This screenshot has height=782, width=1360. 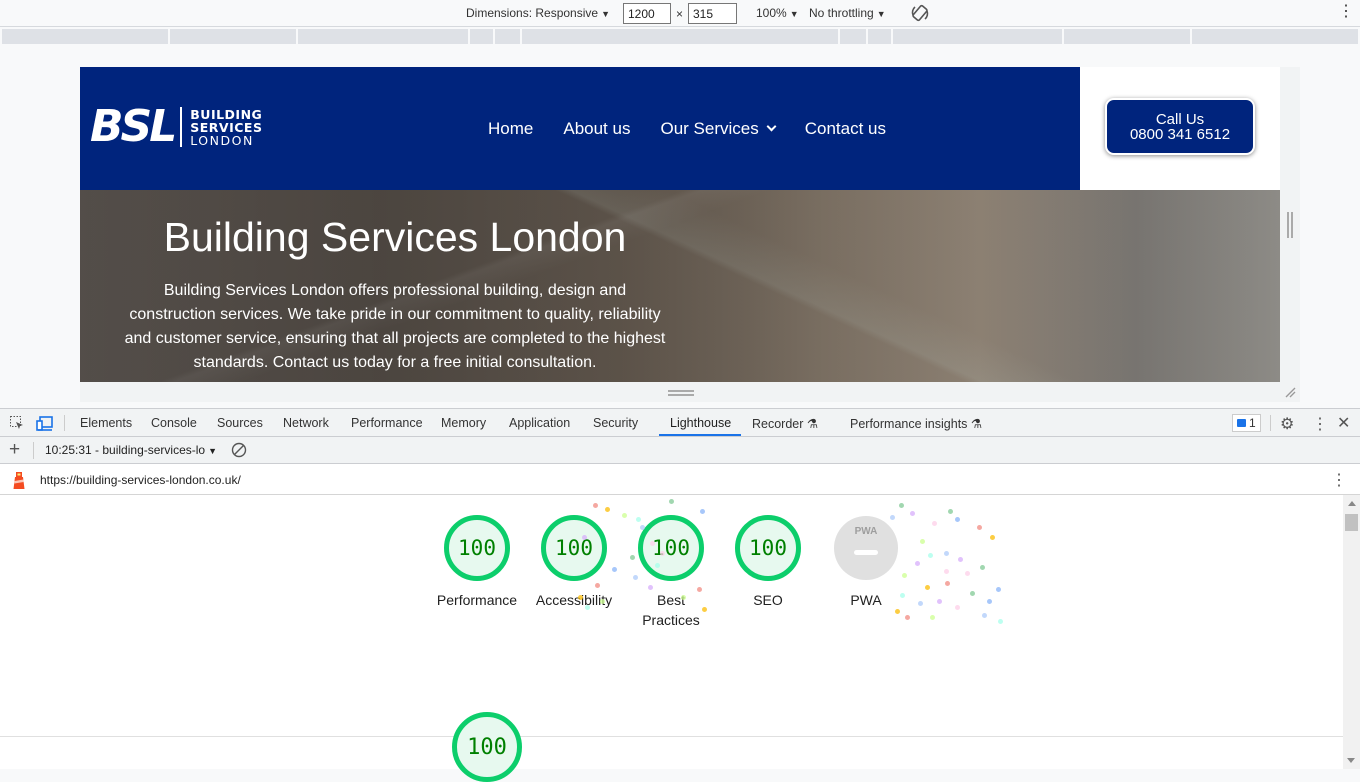 I want to click on call-us-button: Call Us 0800 341 6512, so click(x=1180, y=126).